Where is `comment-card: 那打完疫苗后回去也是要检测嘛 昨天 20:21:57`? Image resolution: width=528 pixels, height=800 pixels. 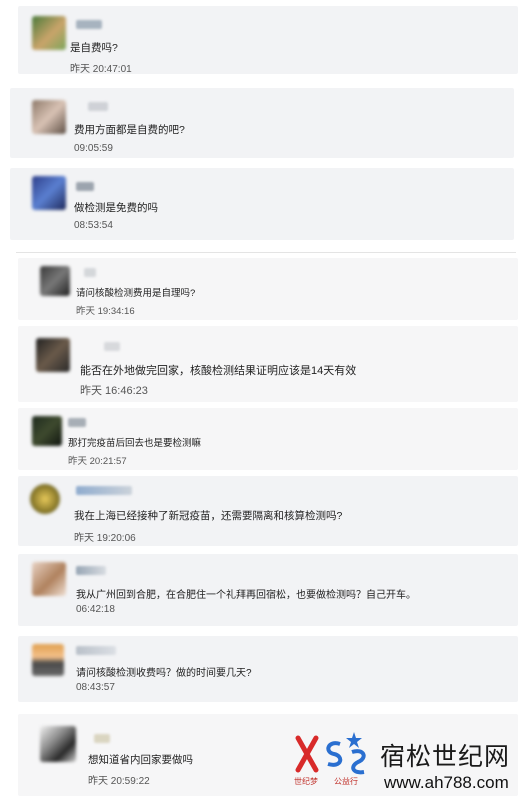 comment-card: 那打完疫苗后回去也是要检测嘛 昨天 20:21:57 is located at coordinates (268, 439).